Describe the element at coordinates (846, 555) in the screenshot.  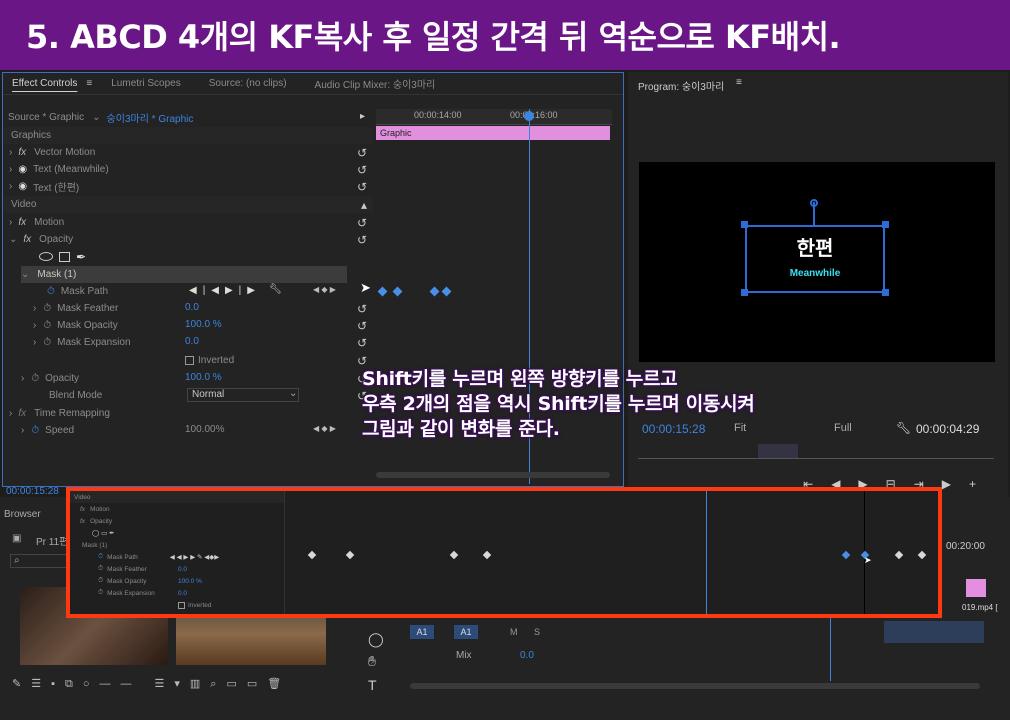
I see `ov-keyframe-d2` at that location.